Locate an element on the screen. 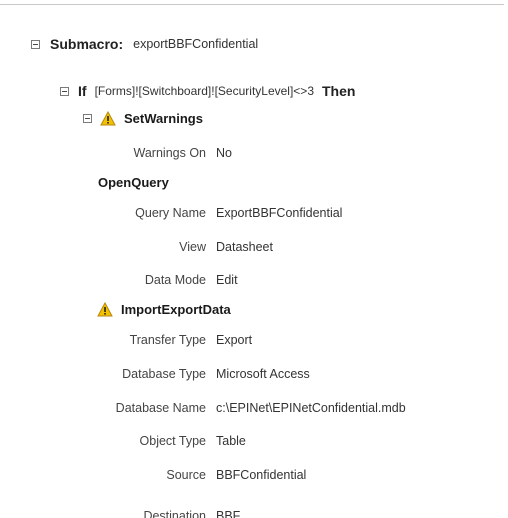 This screenshot has height=518, width=508. argument-label: Database Type is located at coordinates (164, 374).